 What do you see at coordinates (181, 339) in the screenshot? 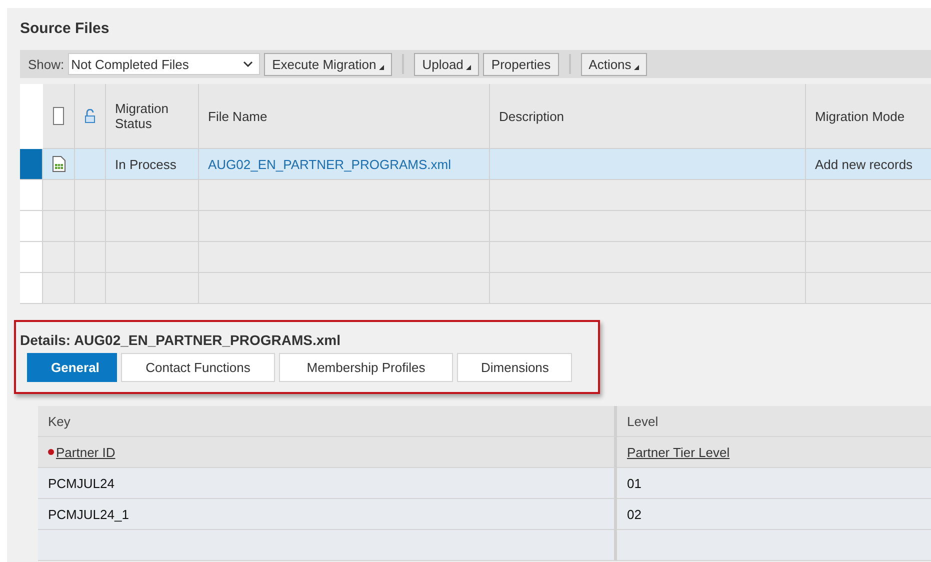
I see `details-title: Details: AUG02_EN_PARTNER_PROGRAMS.xml` at bounding box center [181, 339].